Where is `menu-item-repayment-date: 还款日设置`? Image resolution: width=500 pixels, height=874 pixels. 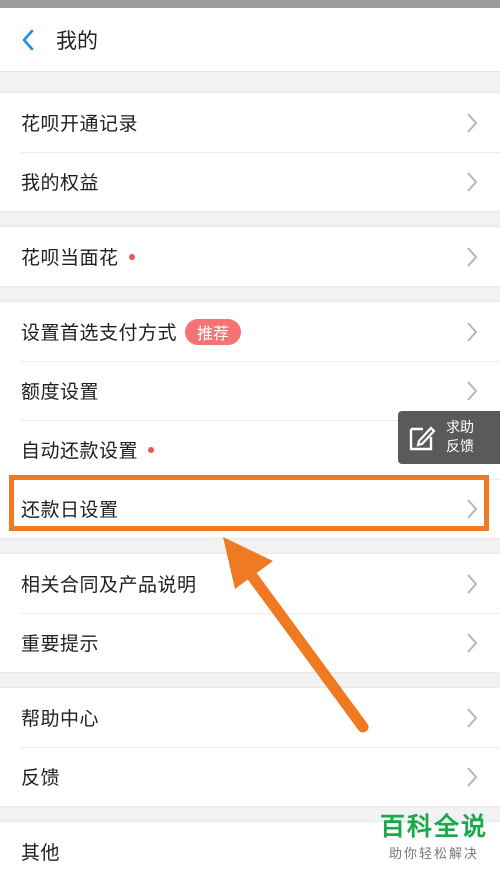 menu-item-repayment-date: 还款日设置 is located at coordinates (250, 508).